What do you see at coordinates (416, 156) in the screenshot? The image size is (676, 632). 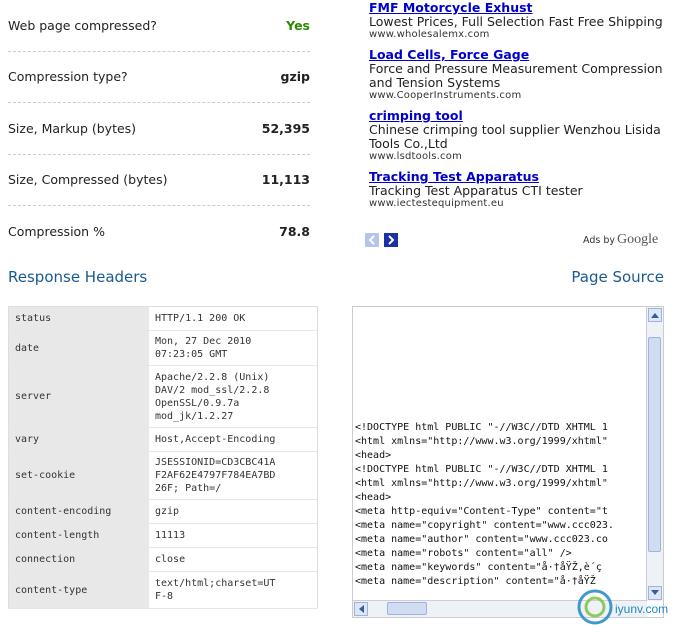 I see `ad-url: www.lsdtools.com` at bounding box center [416, 156].